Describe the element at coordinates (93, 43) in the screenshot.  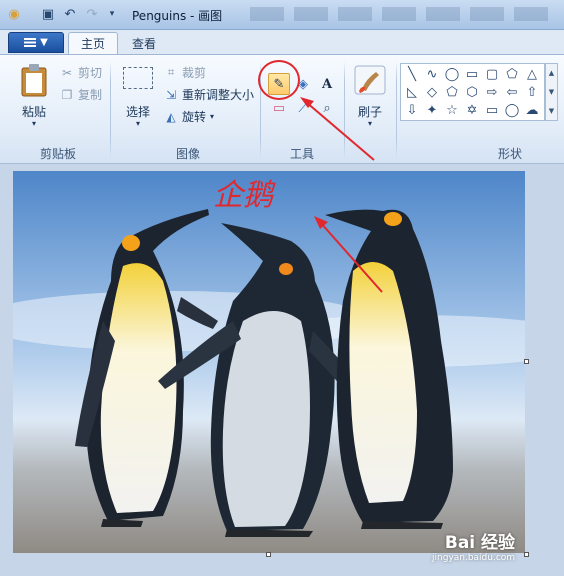
I see `tab-home: 主页` at that location.